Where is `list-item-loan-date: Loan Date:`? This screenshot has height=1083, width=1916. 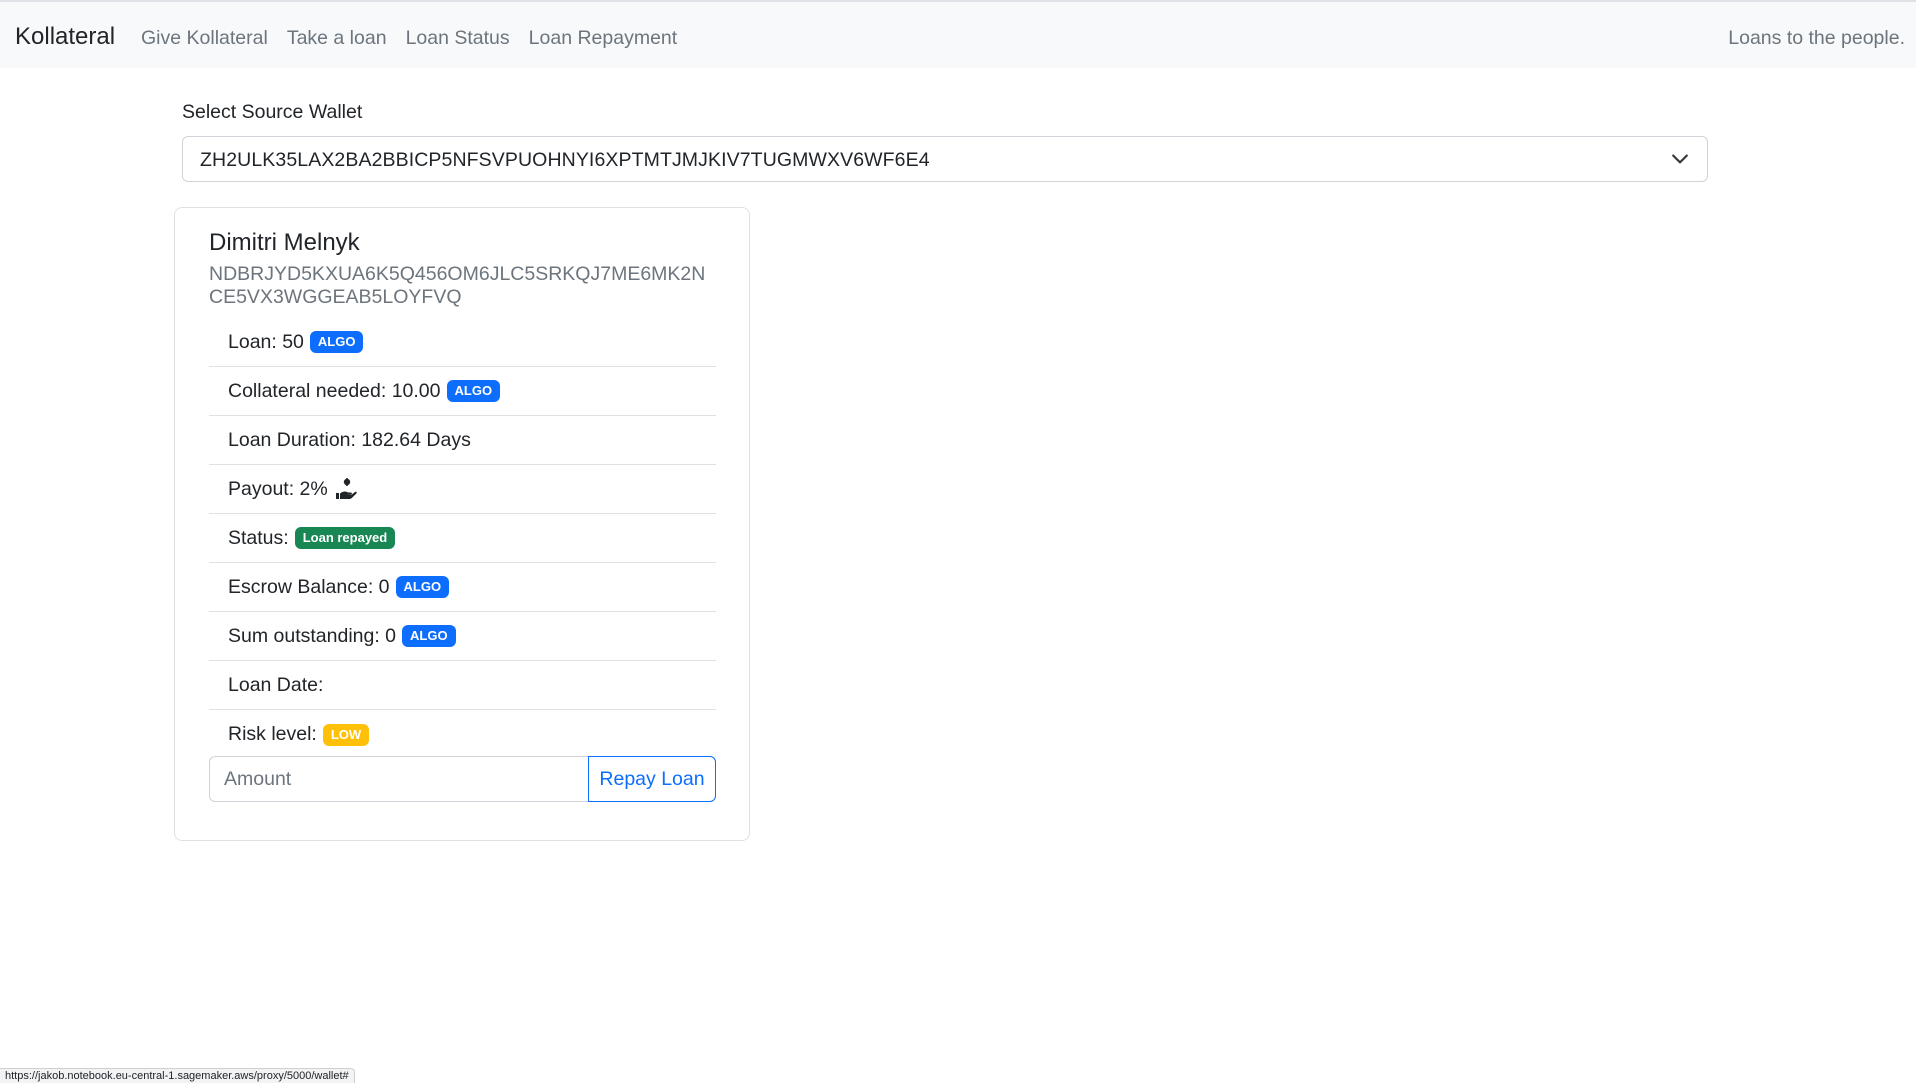 list-item-loan-date: Loan Date: is located at coordinates (462, 685).